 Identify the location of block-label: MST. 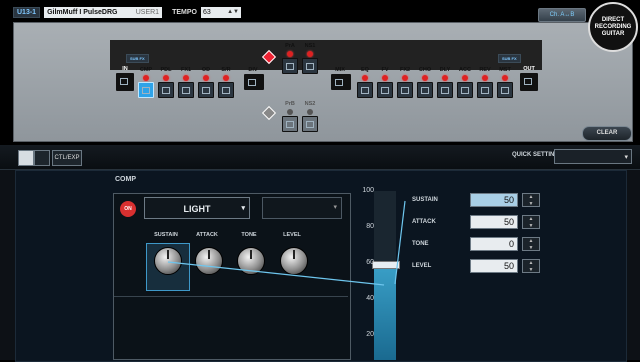
(505, 70).